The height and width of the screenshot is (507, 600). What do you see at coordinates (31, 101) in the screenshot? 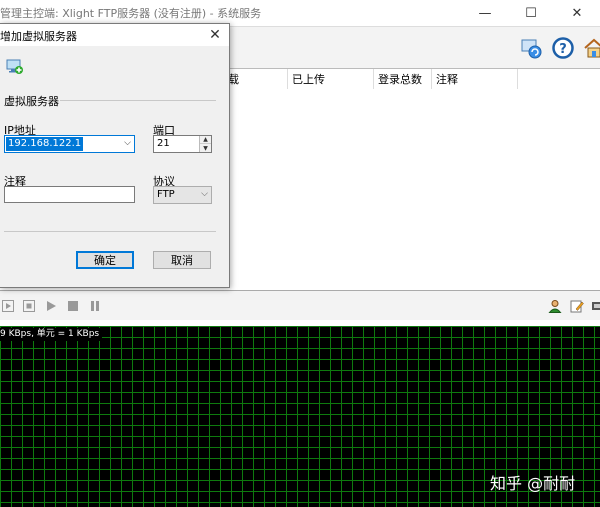
I see `group-title: 虚拟服务器` at bounding box center [31, 101].